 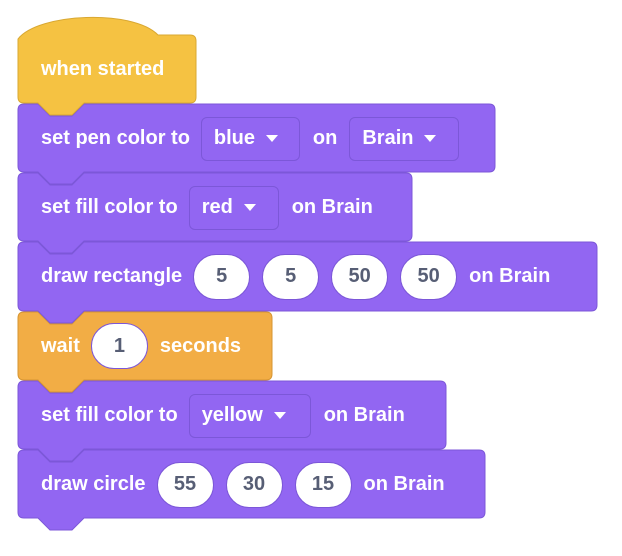 What do you see at coordinates (119, 346) in the screenshot?
I see `wait-seconds-input: 1` at bounding box center [119, 346].